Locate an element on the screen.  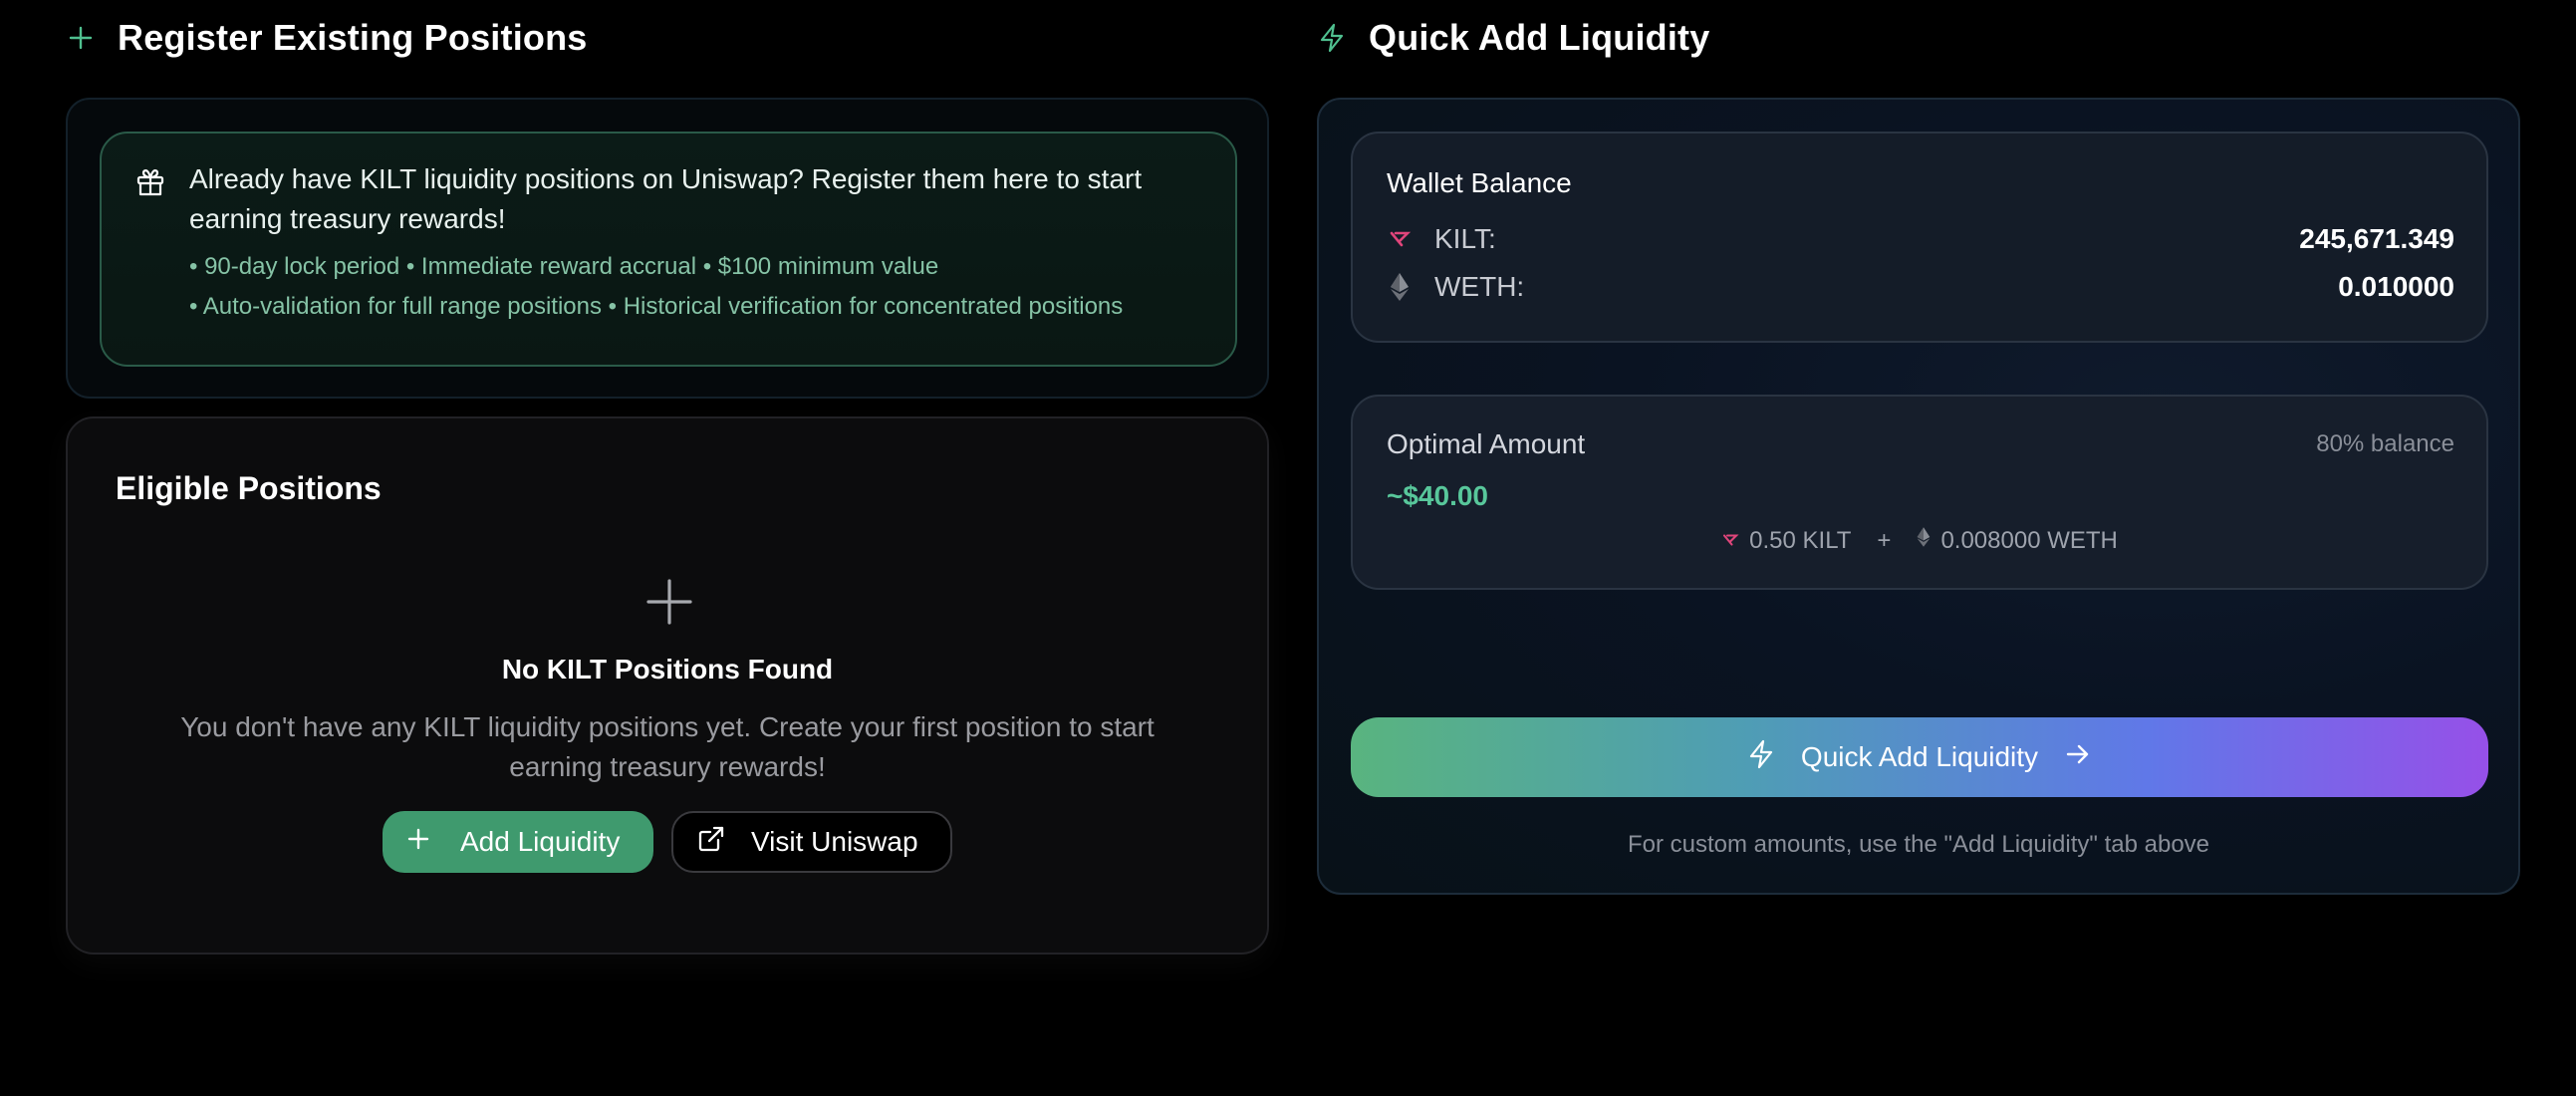
visit-uniswap-label: Visit Uniswap is located at coordinates (834, 841).